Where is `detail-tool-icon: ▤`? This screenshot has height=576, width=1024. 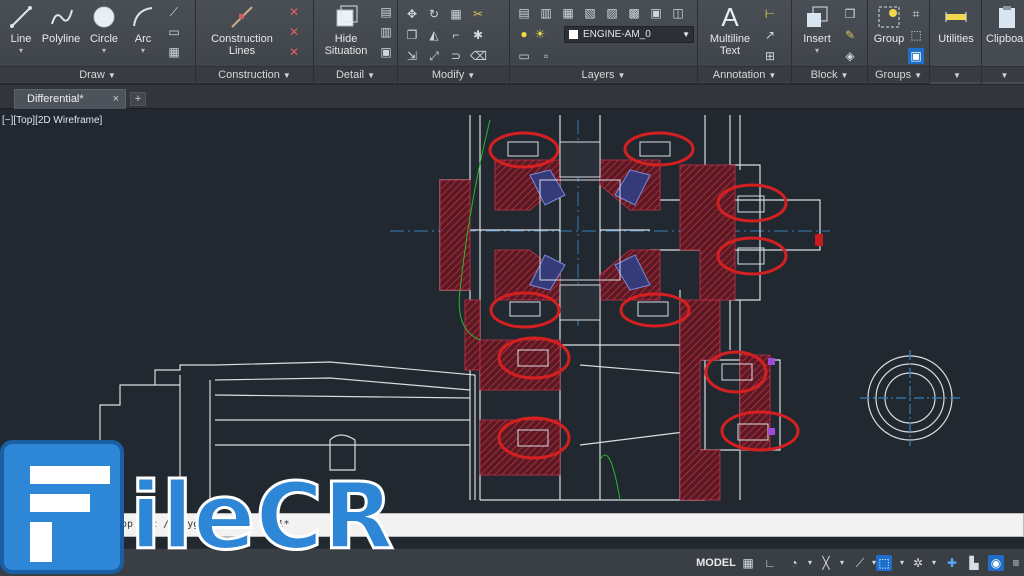
detail-tool-icon: ▤ is located at coordinates (386, 12).